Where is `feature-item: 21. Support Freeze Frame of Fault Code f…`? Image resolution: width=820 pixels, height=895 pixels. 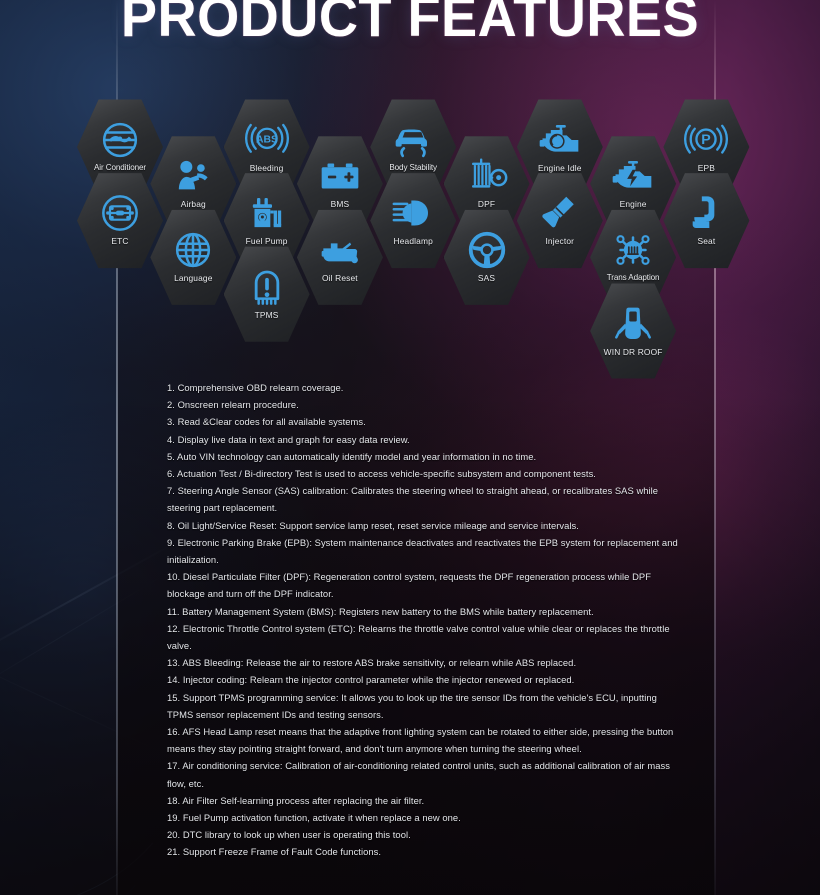
feature-item: 21. Support Freeze Frame of Fault Code f… is located at coordinates (274, 852).